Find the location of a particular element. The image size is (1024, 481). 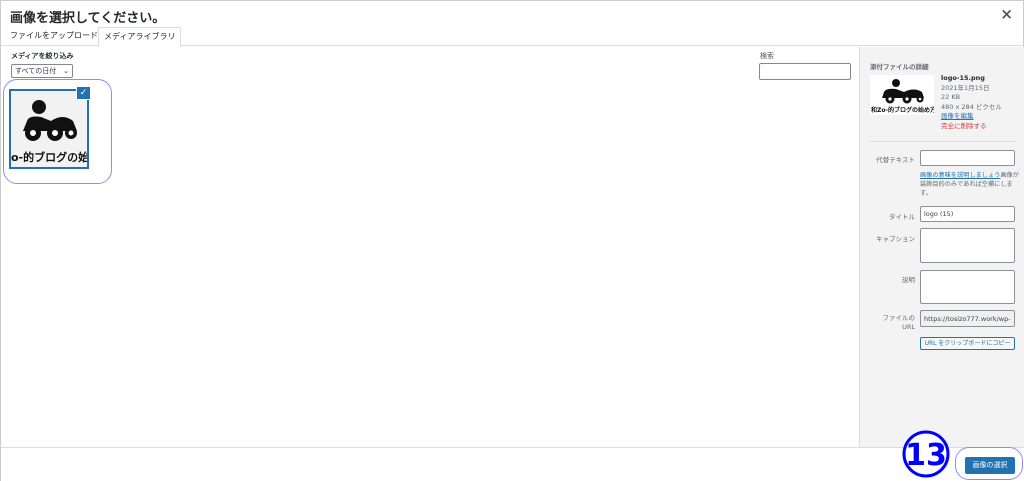

tab-upload-files: ファイルをアップロード is located at coordinates (54, 36).